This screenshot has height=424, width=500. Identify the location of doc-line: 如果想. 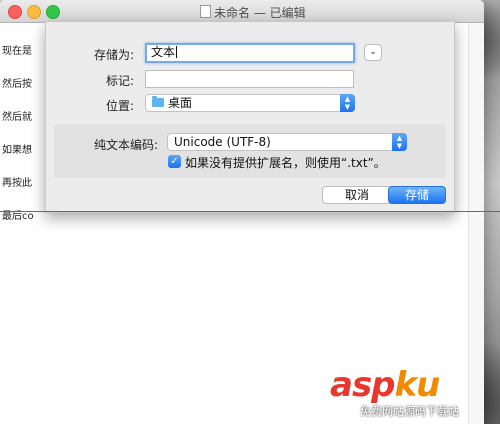
(17, 150).